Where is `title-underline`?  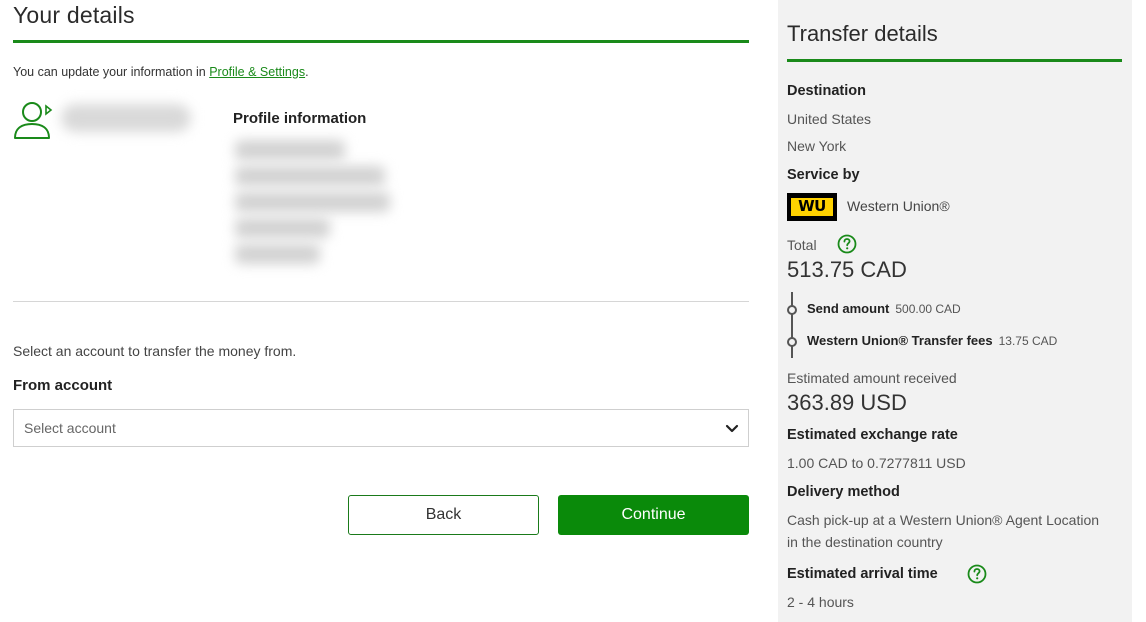 title-underline is located at coordinates (381, 41).